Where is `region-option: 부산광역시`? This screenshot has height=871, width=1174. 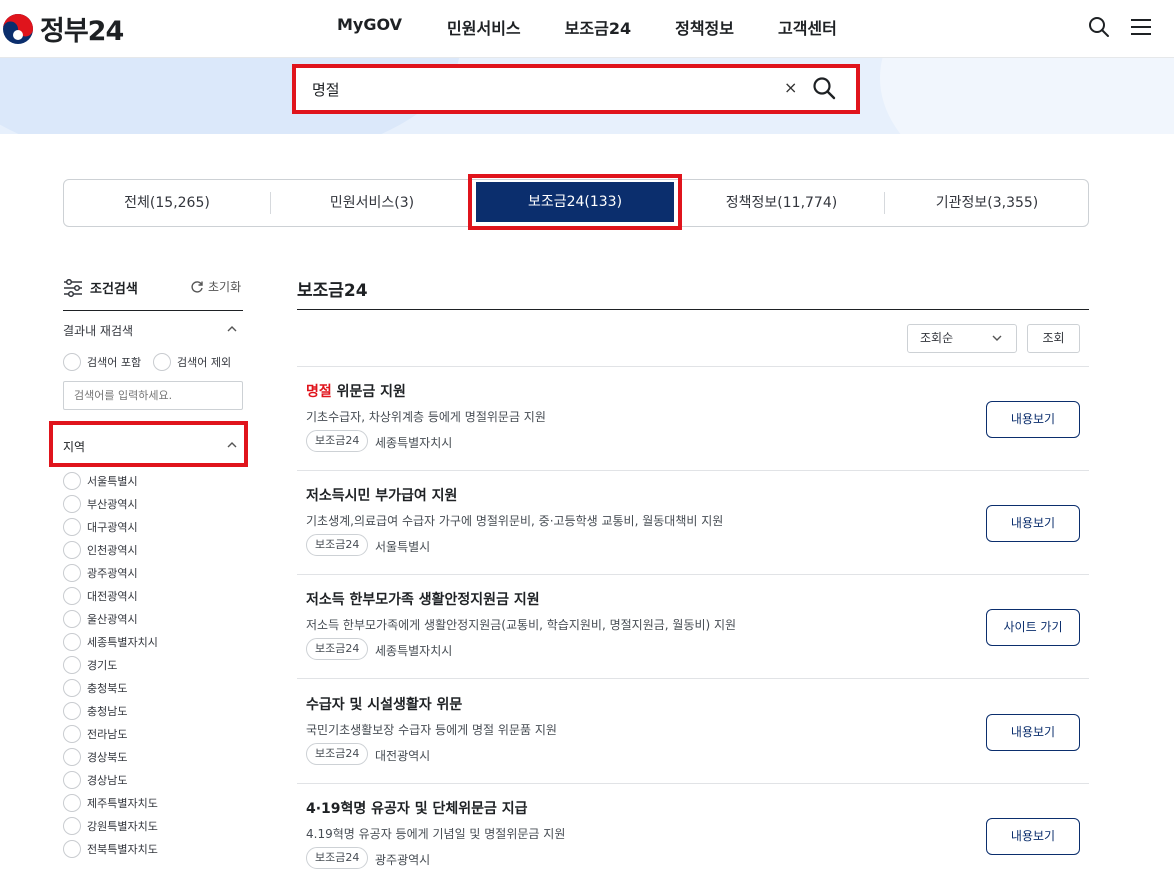
region-option: 부산광역시 is located at coordinates (110, 503).